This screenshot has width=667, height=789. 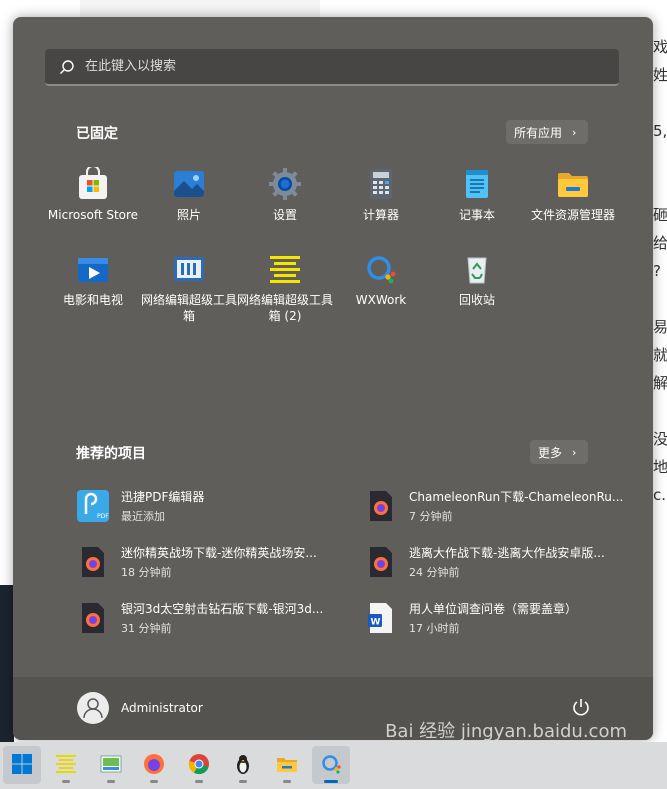 I want to click on item-time: 31 分钟前, so click(x=146, y=628).